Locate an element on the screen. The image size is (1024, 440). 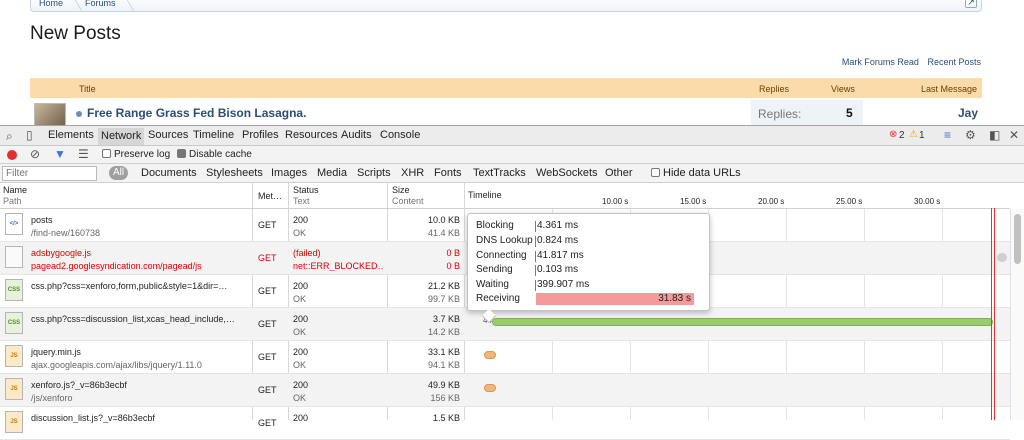
row-size: 3.7 KB is located at coordinates (446, 319).